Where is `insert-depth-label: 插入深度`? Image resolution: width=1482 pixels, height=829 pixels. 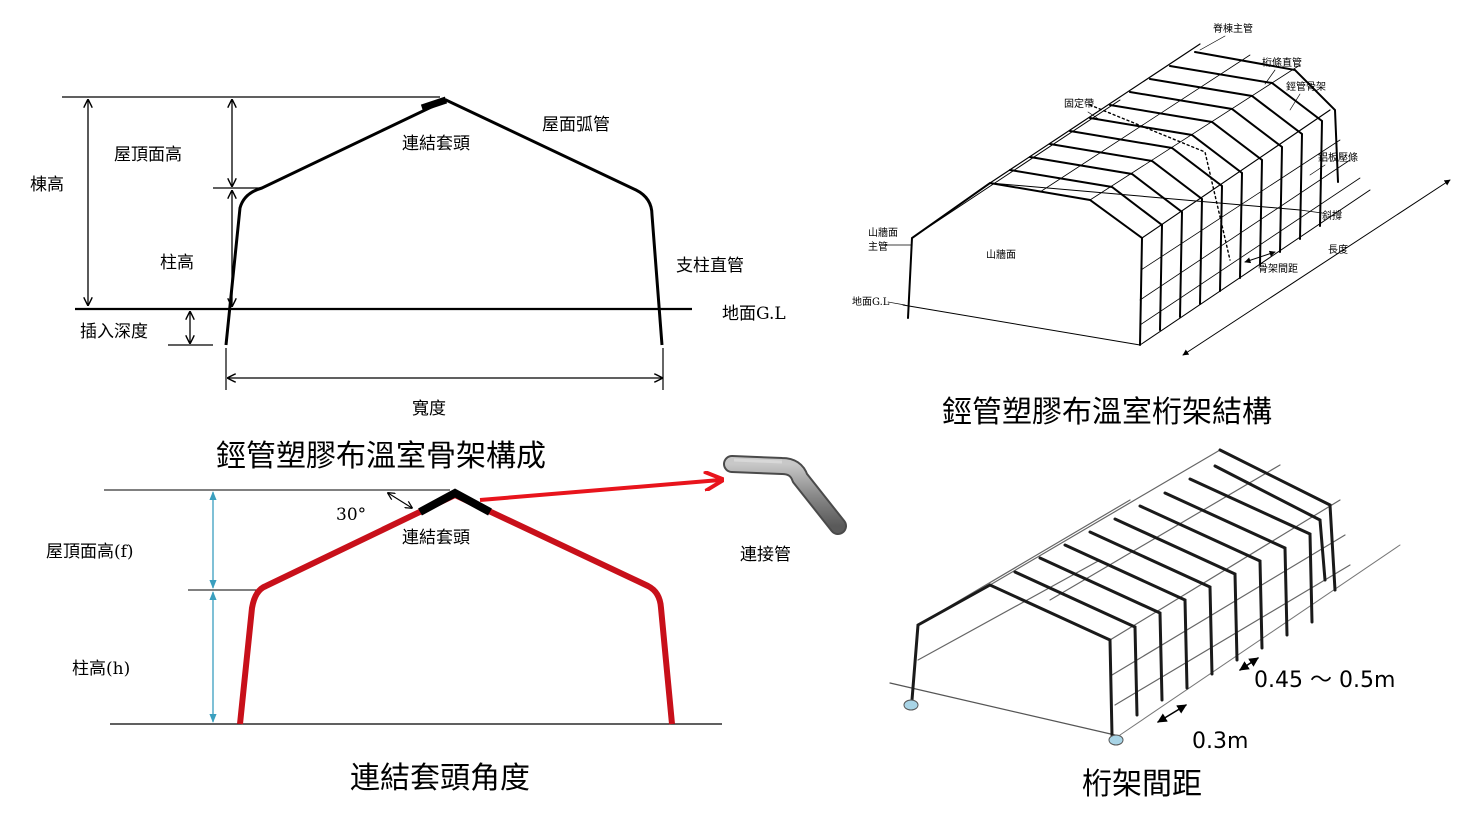
insert-depth-label: 插入深度 is located at coordinates (114, 332).